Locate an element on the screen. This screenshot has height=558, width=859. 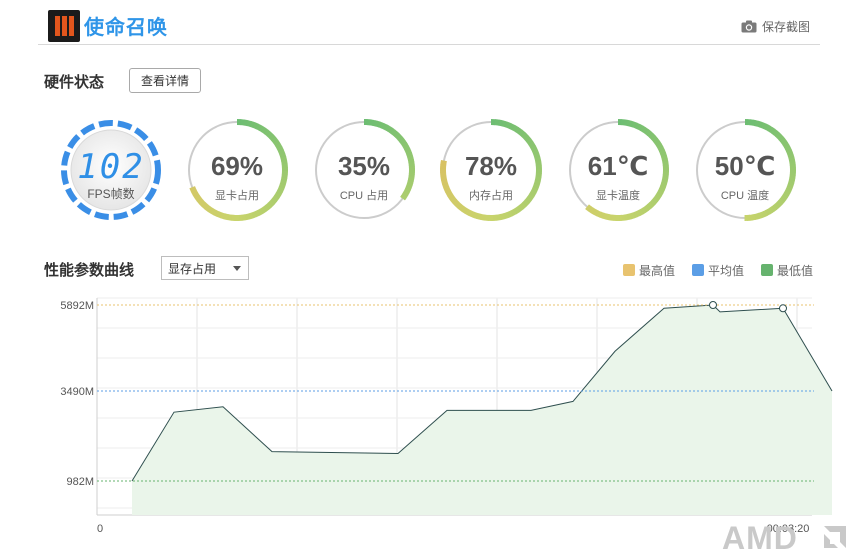
game-title: 使命召唤 is located at coordinates (126, 28).